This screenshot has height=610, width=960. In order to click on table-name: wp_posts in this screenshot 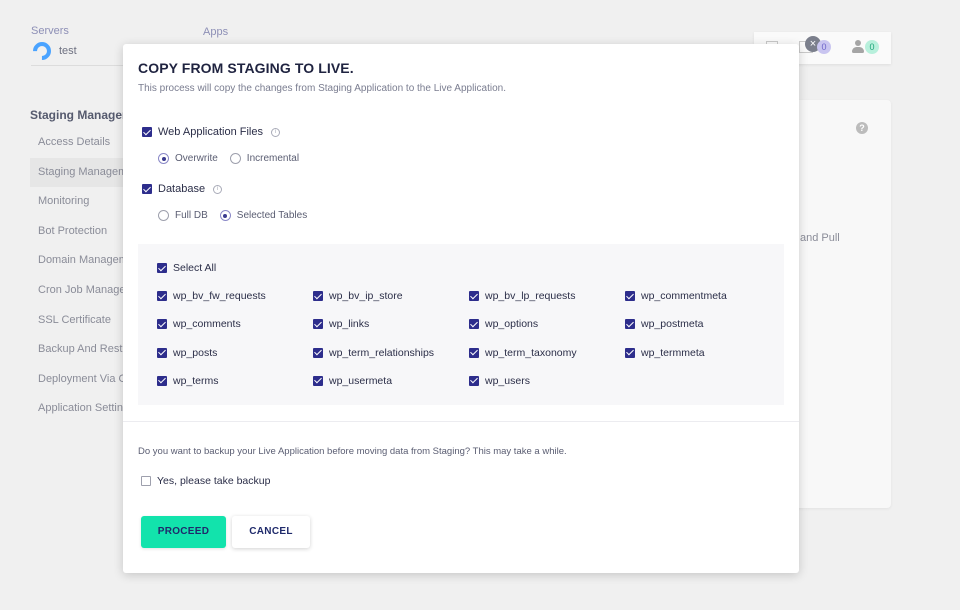, I will do `click(195, 352)`.